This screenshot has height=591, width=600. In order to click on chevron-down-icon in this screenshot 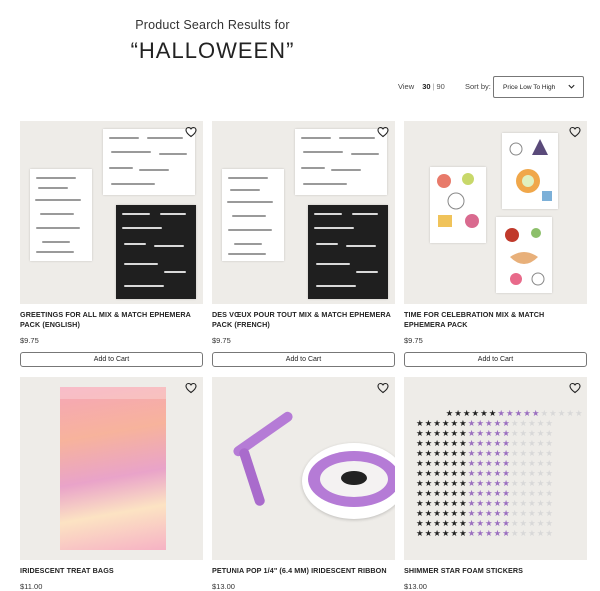, I will do `click(571, 86)`.